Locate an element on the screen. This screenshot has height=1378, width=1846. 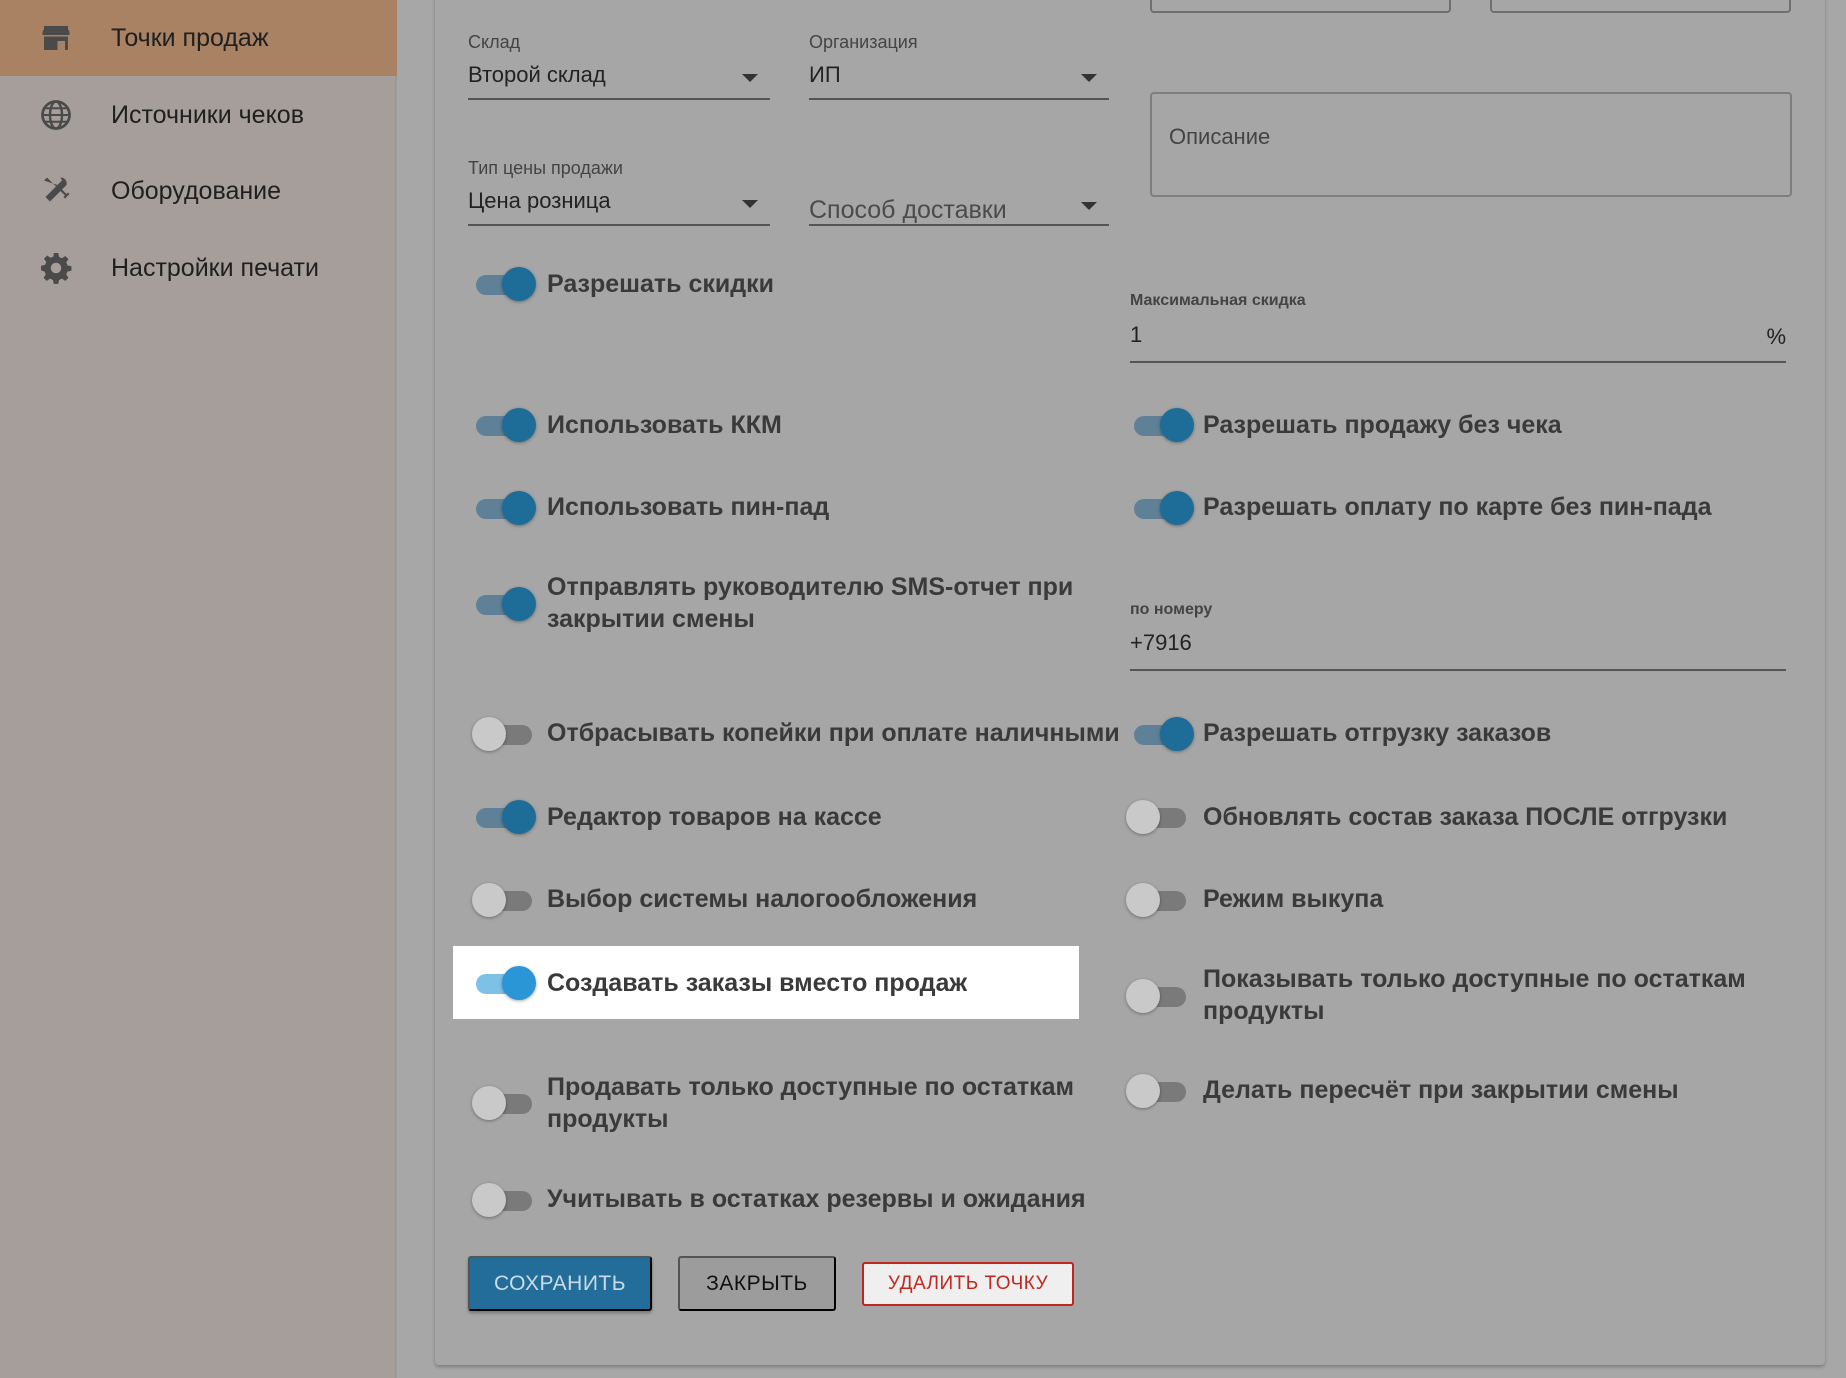
allow-discounts-label: Разрешать скидки is located at coordinates (660, 284).